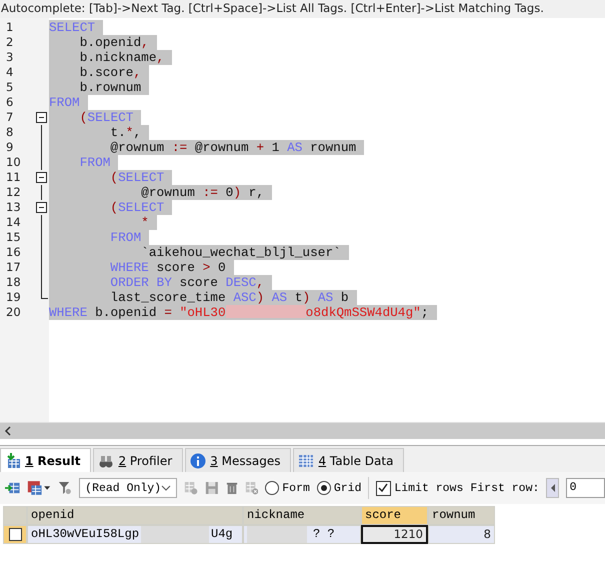 The image size is (605, 567). Describe the element at coordinates (15, 515) in the screenshot. I see `corner-header` at that location.